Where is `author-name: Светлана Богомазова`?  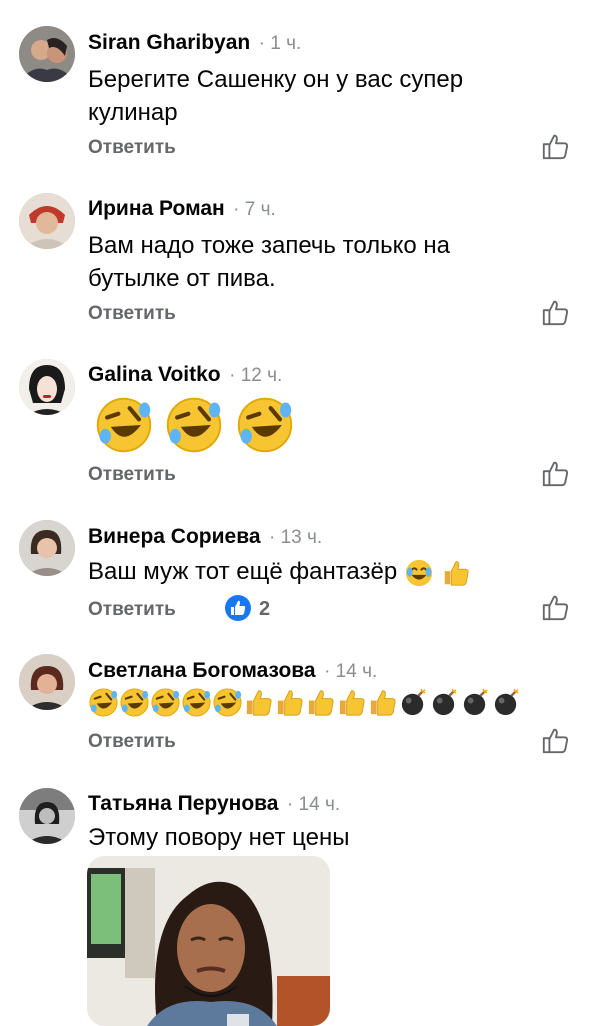 author-name: Светлана Богомазова is located at coordinates (202, 670).